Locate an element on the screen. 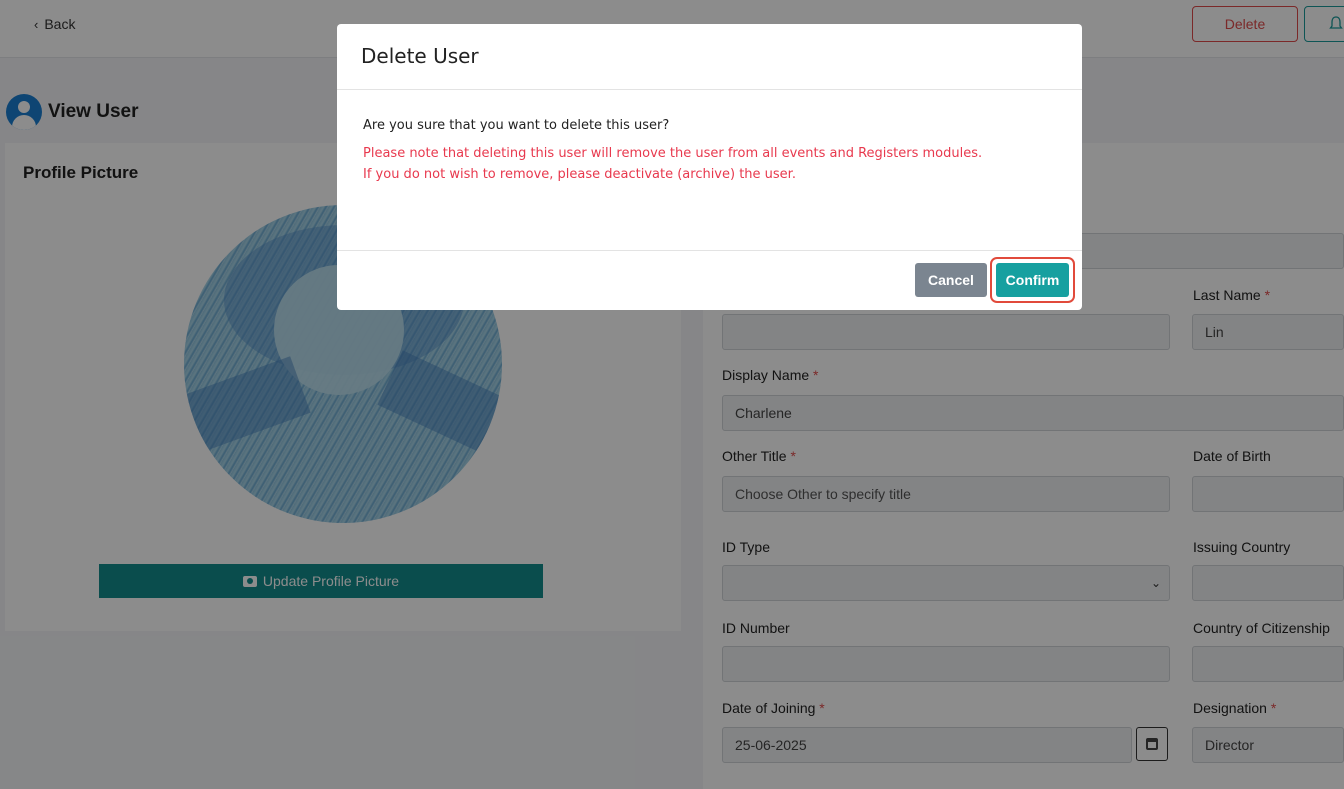 The height and width of the screenshot is (789, 1344). confirm-button: Confirm is located at coordinates (1032, 280).